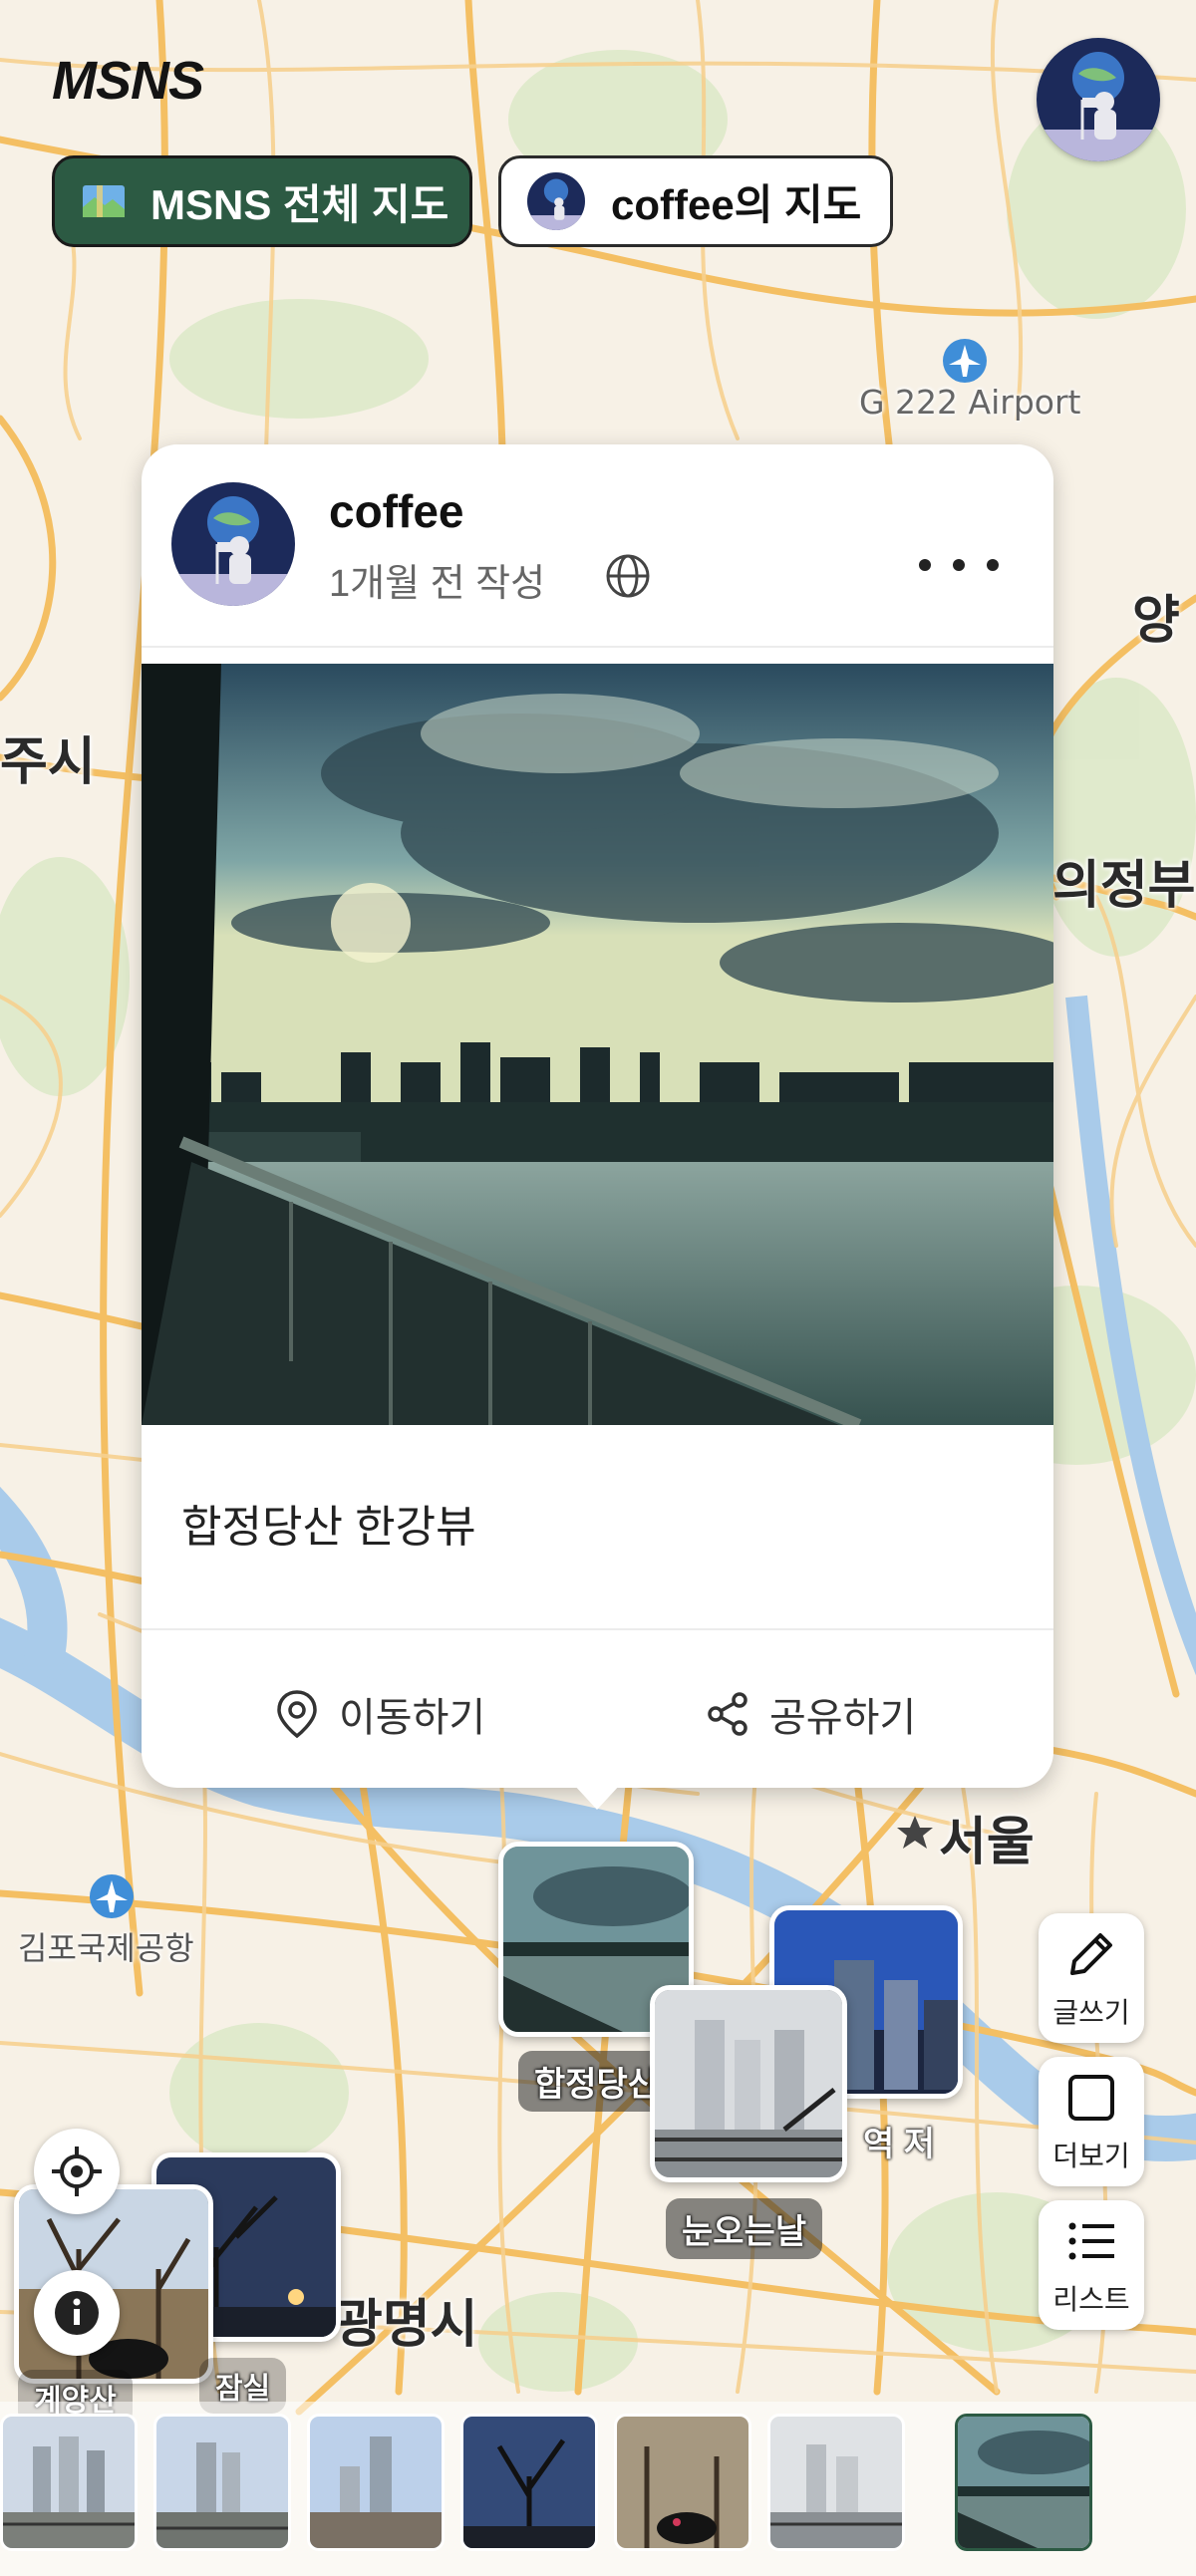  What do you see at coordinates (970, 402) in the screenshot?
I see `map-label-airport: G 222 Airport` at bounding box center [970, 402].